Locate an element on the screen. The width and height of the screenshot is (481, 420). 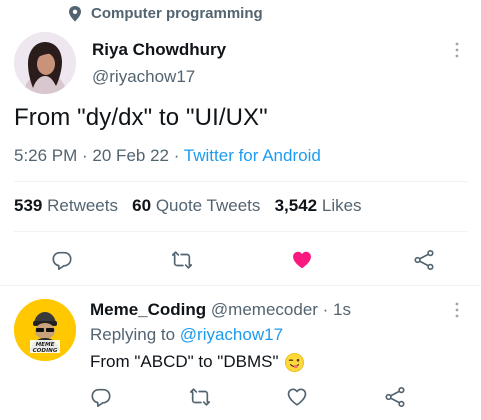
like-filled-icon is located at coordinates (302, 260).